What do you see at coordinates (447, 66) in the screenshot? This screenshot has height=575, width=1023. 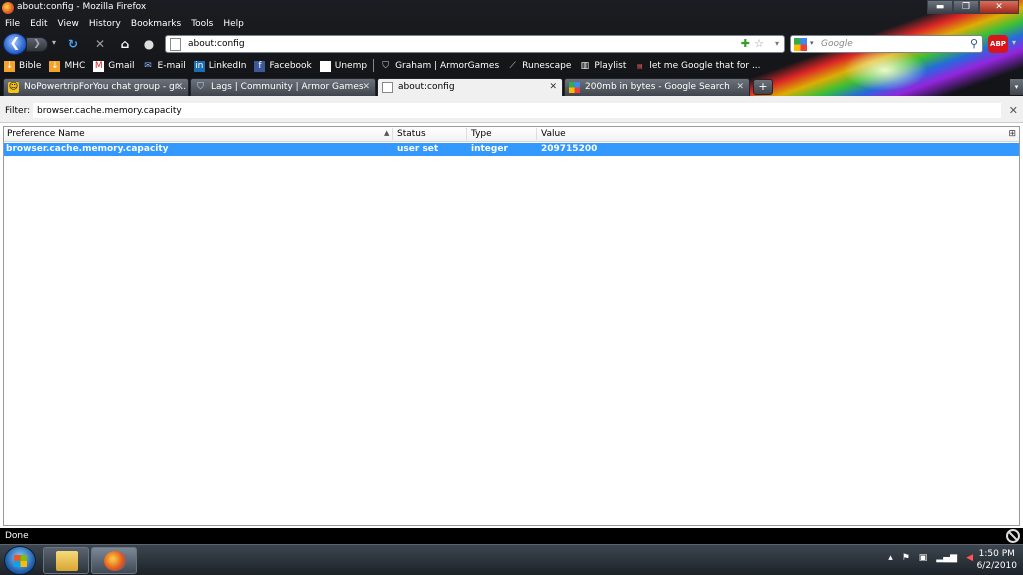 I see `bookmark-label: Graham | ArmorGames` at bounding box center [447, 66].